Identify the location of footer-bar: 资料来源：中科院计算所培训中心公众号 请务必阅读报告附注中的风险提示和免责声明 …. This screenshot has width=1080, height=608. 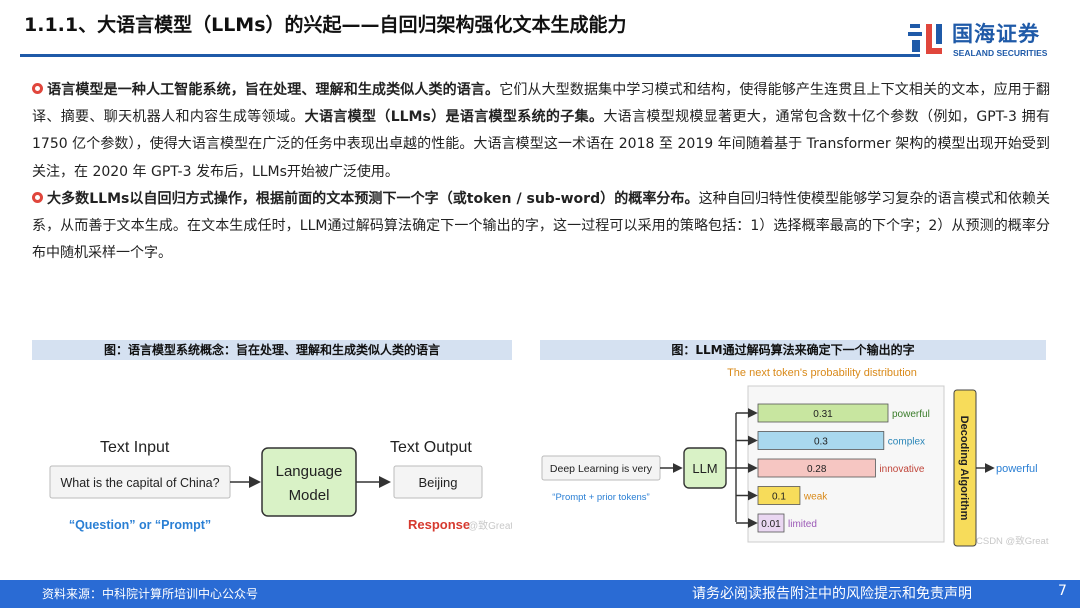
(540, 594).